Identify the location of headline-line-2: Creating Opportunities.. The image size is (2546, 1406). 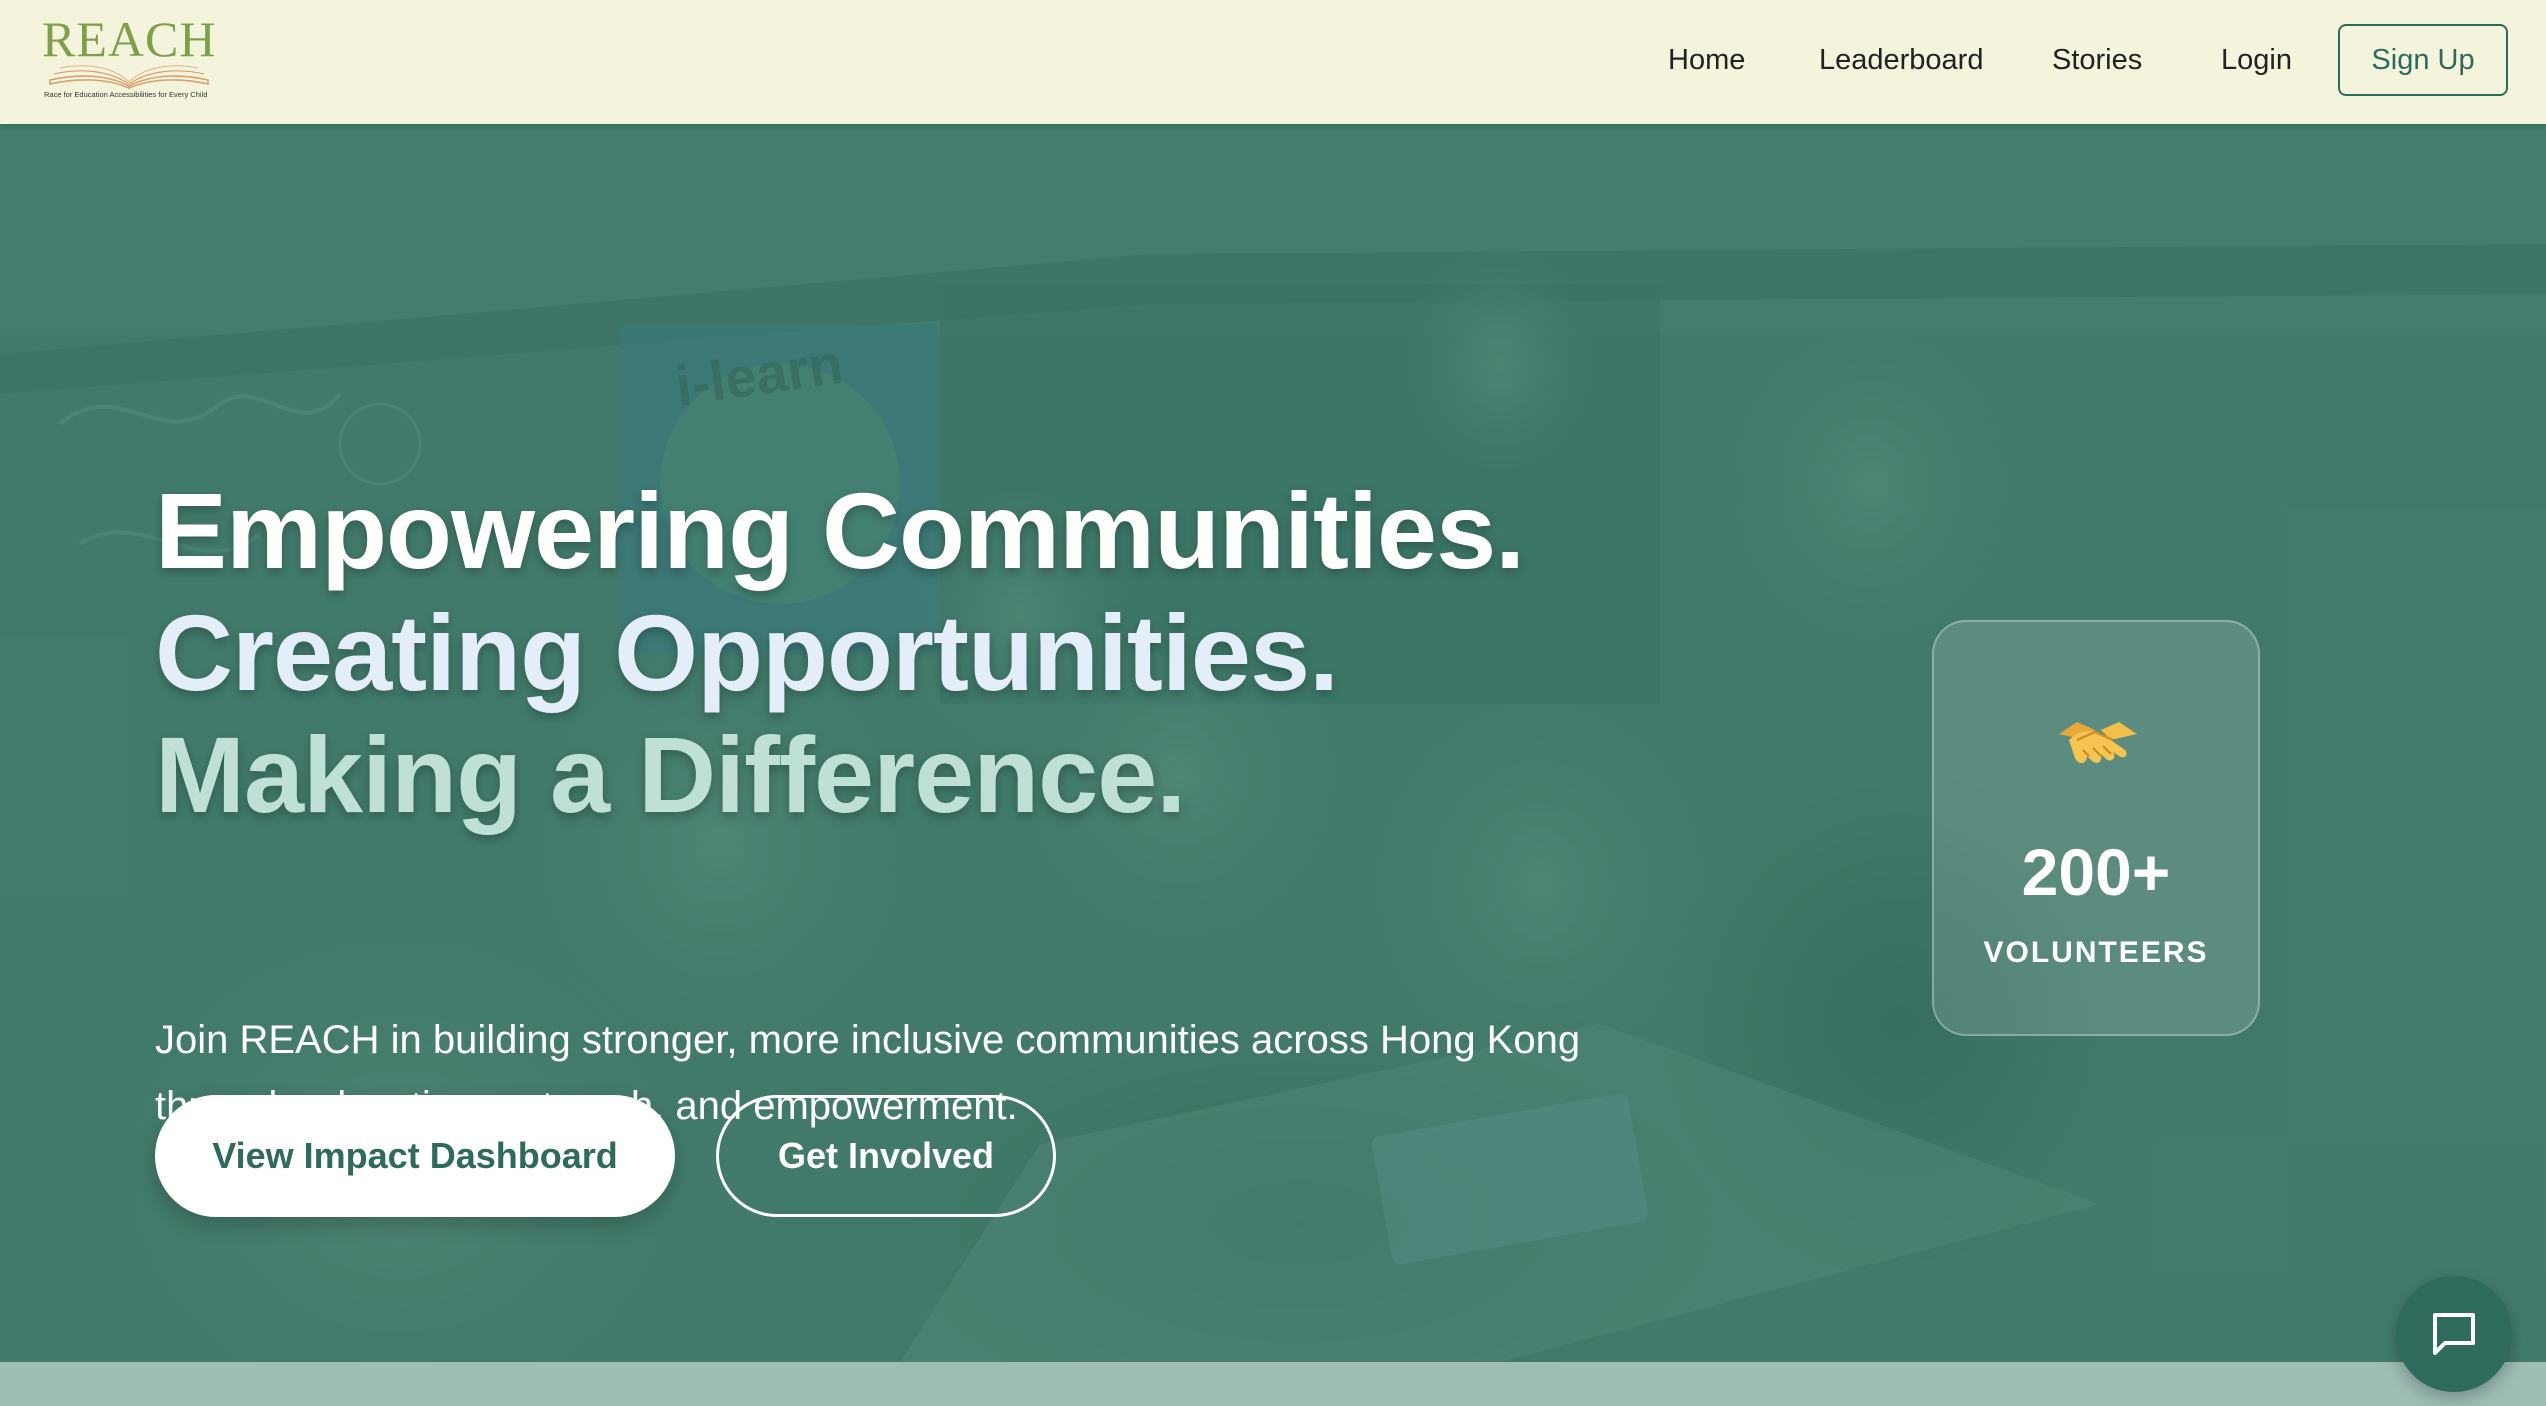
(747, 652).